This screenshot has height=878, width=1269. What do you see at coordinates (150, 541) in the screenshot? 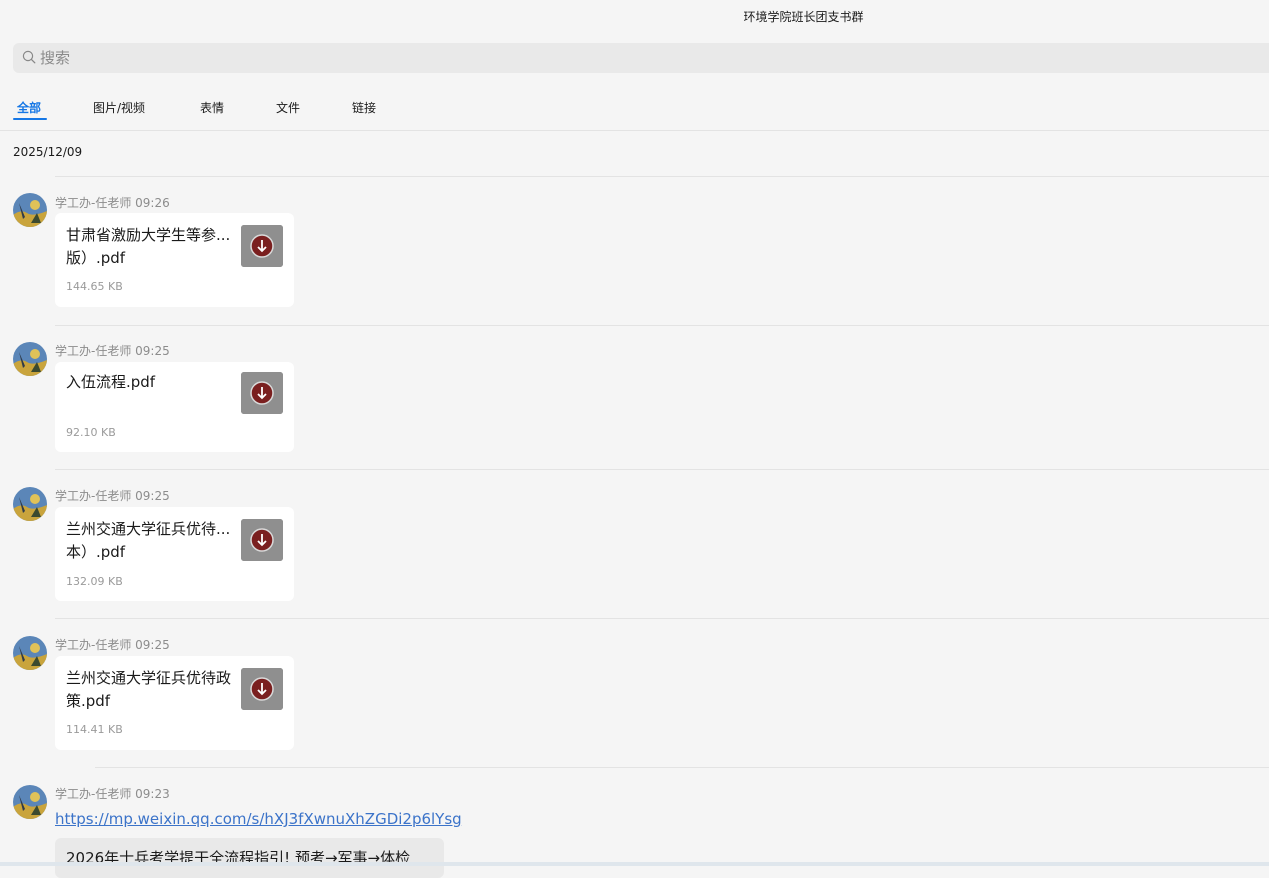
I see `file-name: 兰州交通大学征兵优待... 本）.pdf` at bounding box center [150, 541].